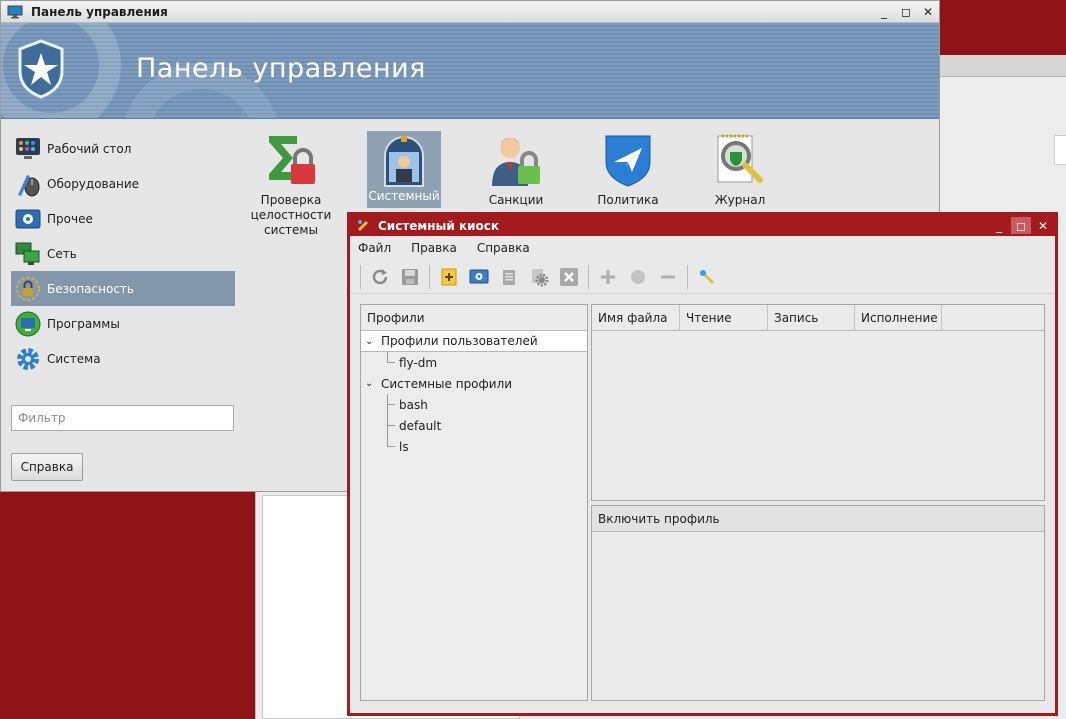 This screenshot has width=1066, height=719. Describe the element at coordinates (418, 362) in the screenshot. I see `tree-node-label: fly-dm` at that location.